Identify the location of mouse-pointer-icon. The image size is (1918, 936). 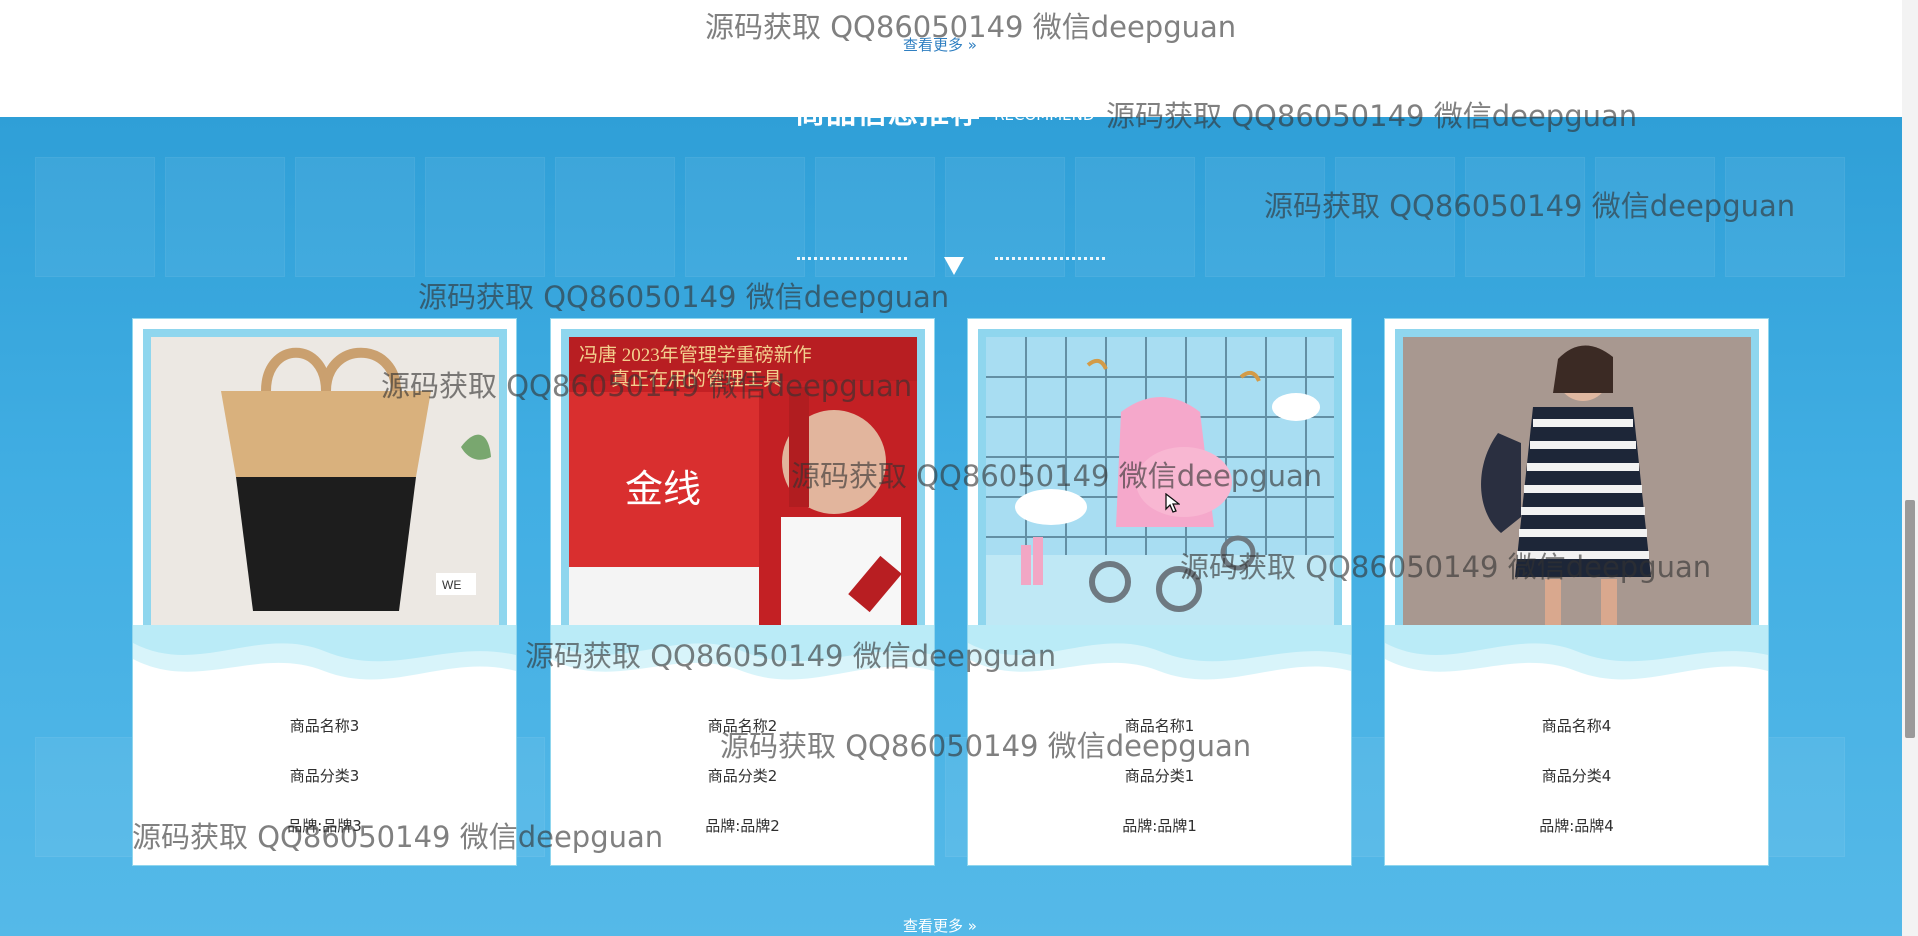
(1172, 503).